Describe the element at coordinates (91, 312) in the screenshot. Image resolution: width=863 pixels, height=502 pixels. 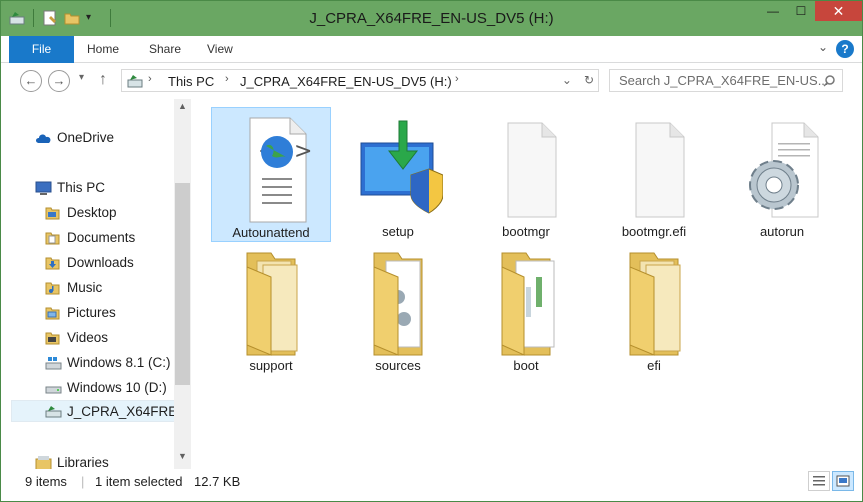
I see `nav-item-label: Pictures` at that location.